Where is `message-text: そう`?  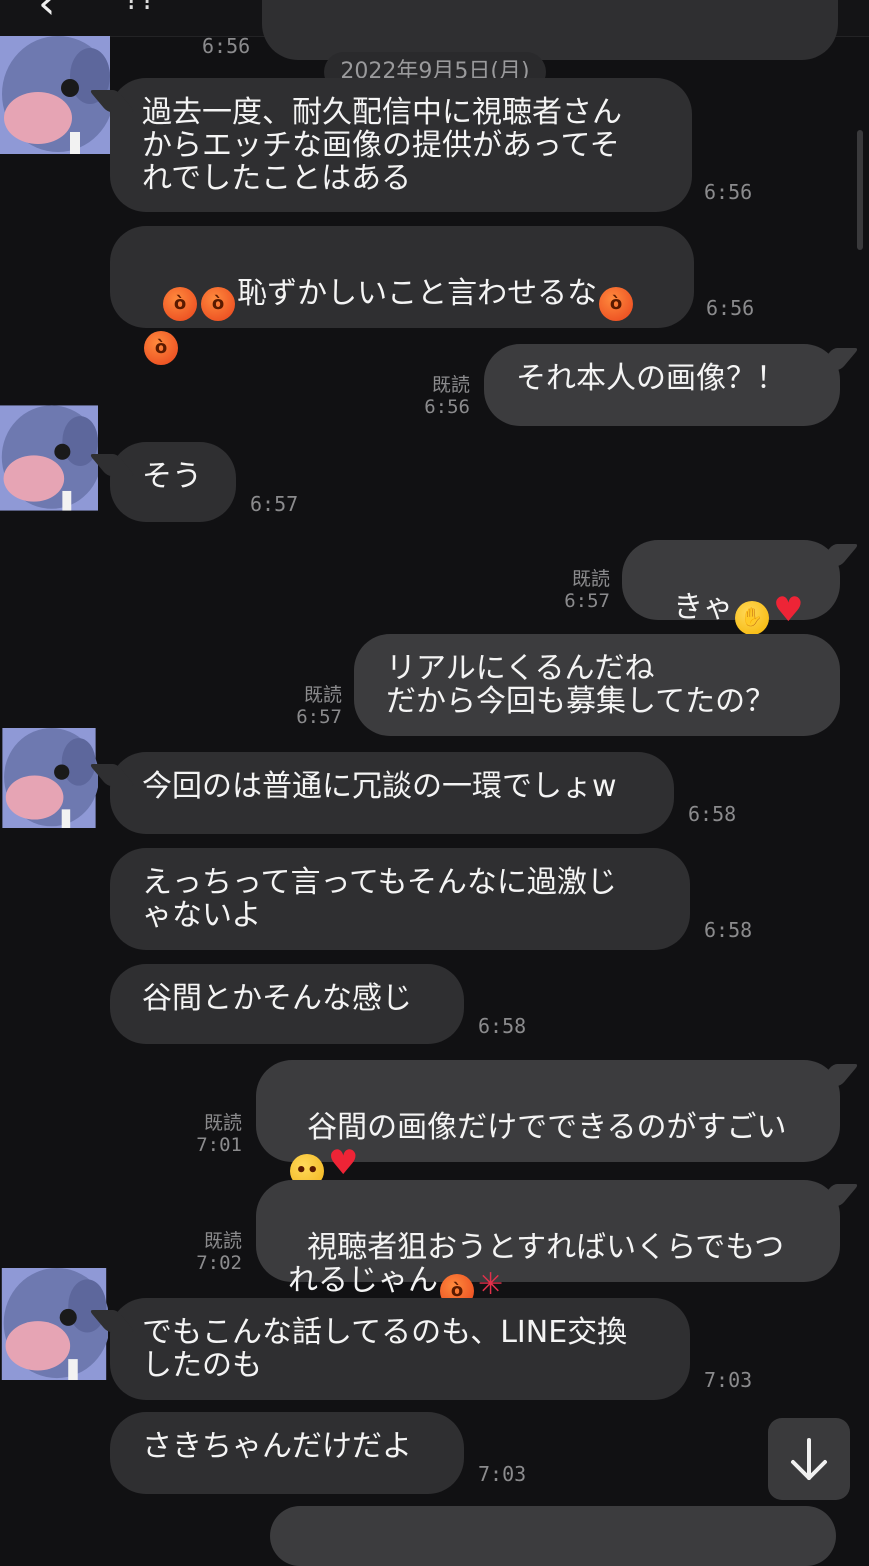 message-text: そう is located at coordinates (172, 476).